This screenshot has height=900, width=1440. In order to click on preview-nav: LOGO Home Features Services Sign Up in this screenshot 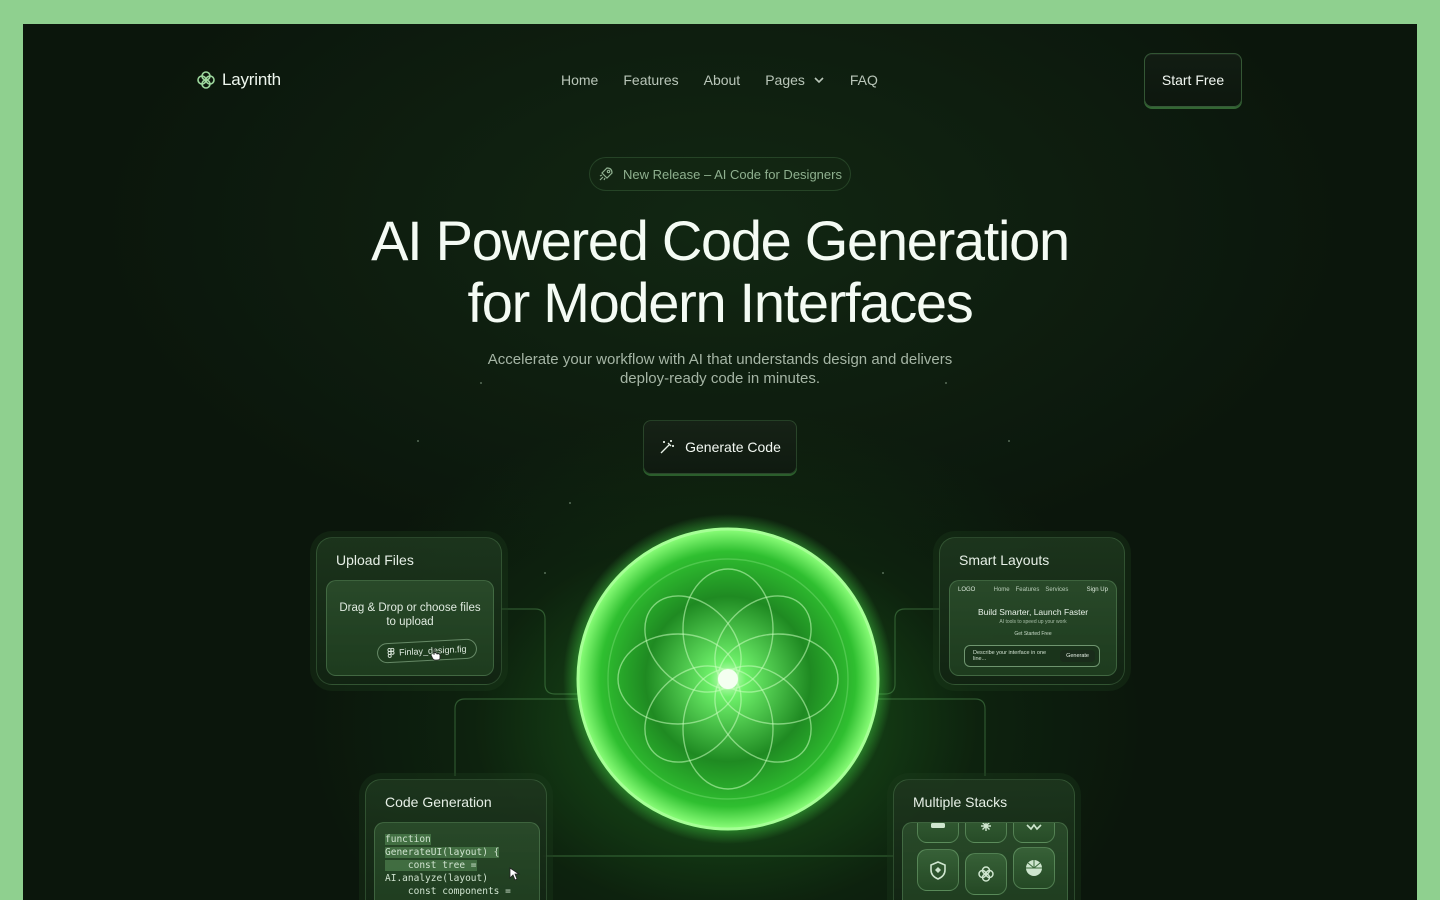, I will do `click(1033, 590)`.